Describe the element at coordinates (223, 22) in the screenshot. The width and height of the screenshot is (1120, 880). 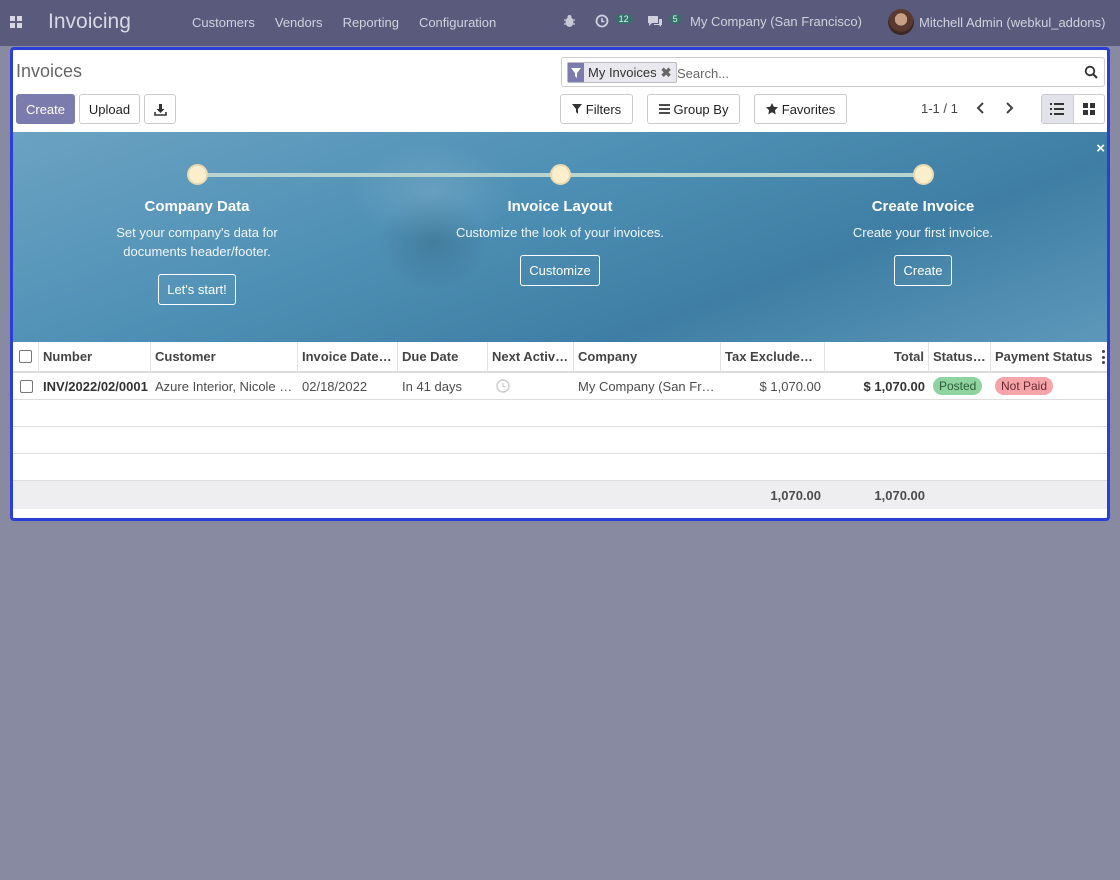
I see `menu-item-customers: Customers` at that location.